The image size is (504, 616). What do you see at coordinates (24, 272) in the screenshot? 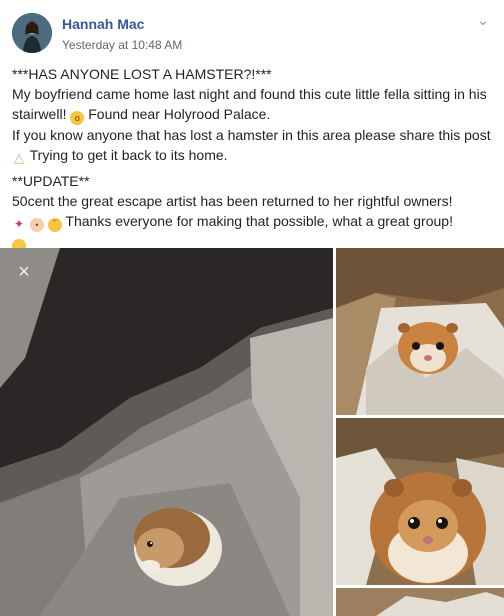
I see `close-icon: ×` at bounding box center [24, 272].